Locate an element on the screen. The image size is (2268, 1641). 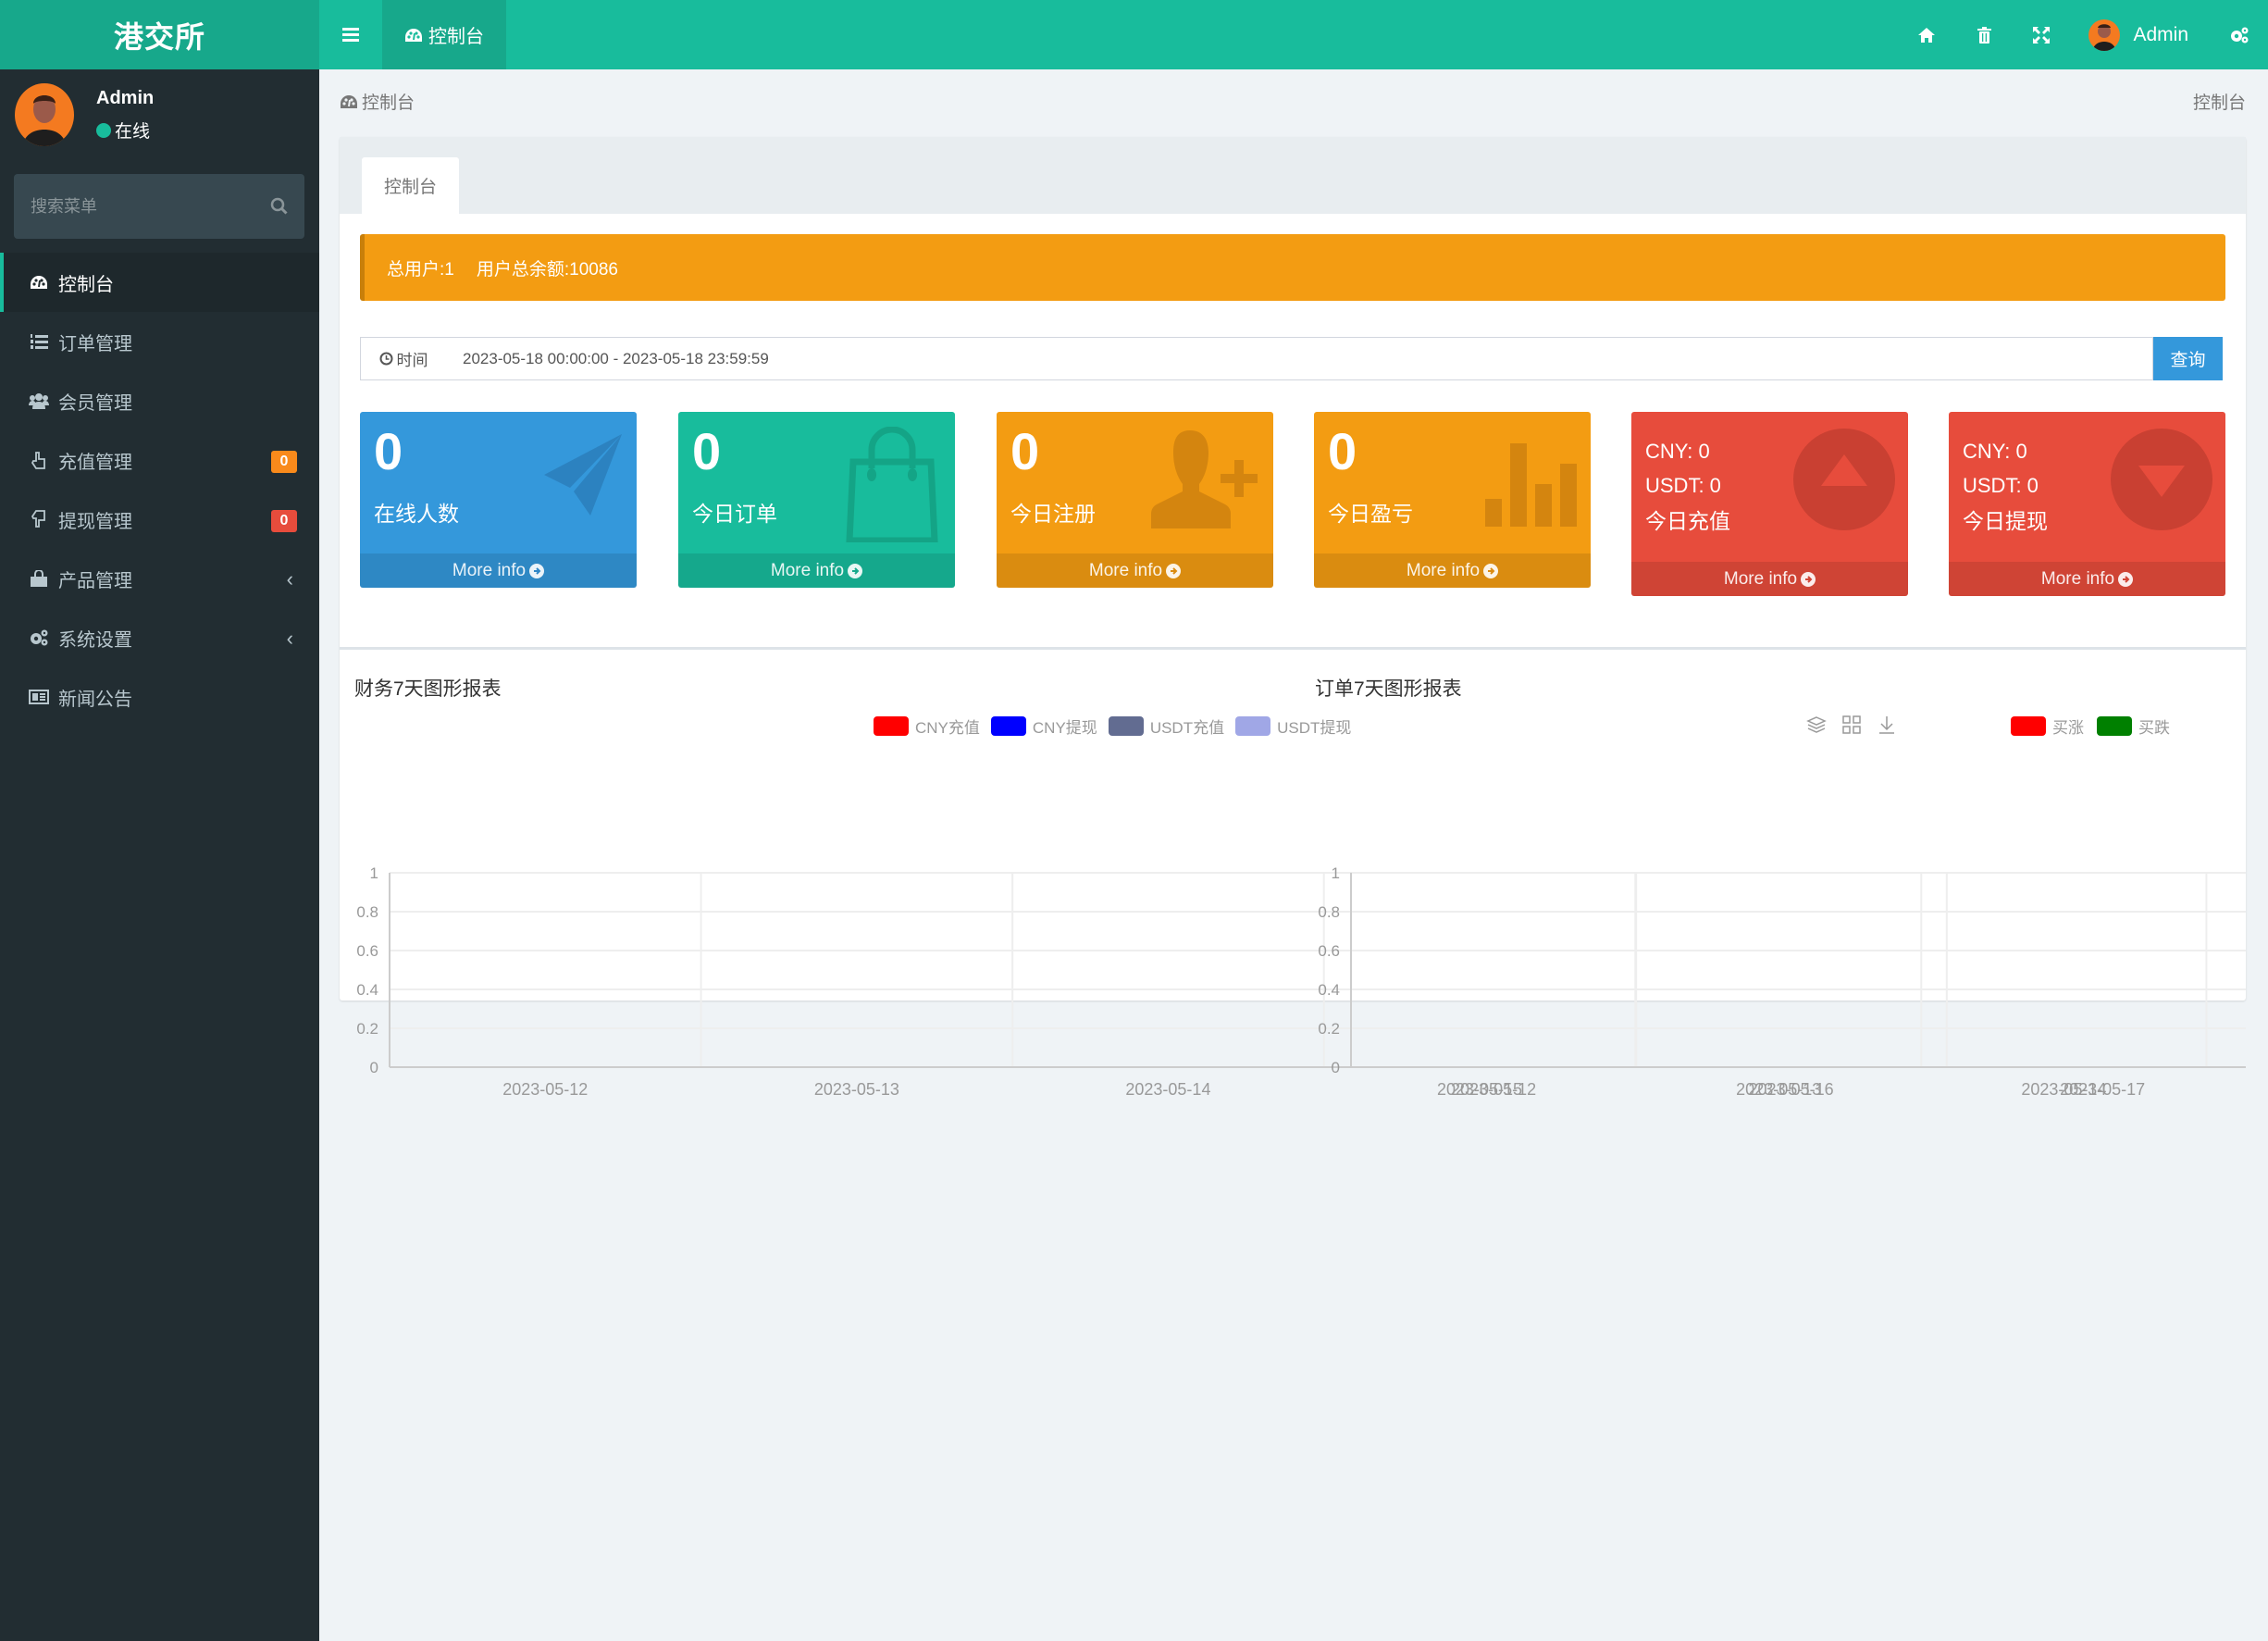
sidebar-item-withdraw: 提现管理 0 is located at coordinates (159, 519).